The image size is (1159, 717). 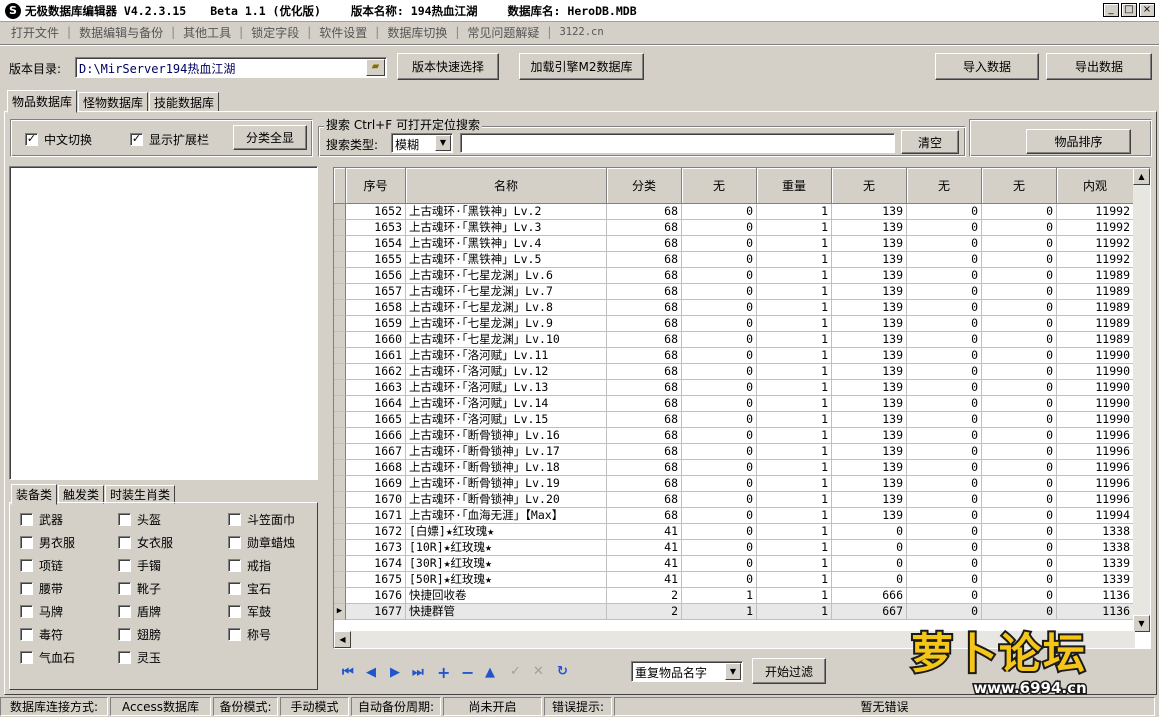 What do you see at coordinates (794, 186) in the screenshot?
I see `col-weight: 重量` at bounding box center [794, 186].